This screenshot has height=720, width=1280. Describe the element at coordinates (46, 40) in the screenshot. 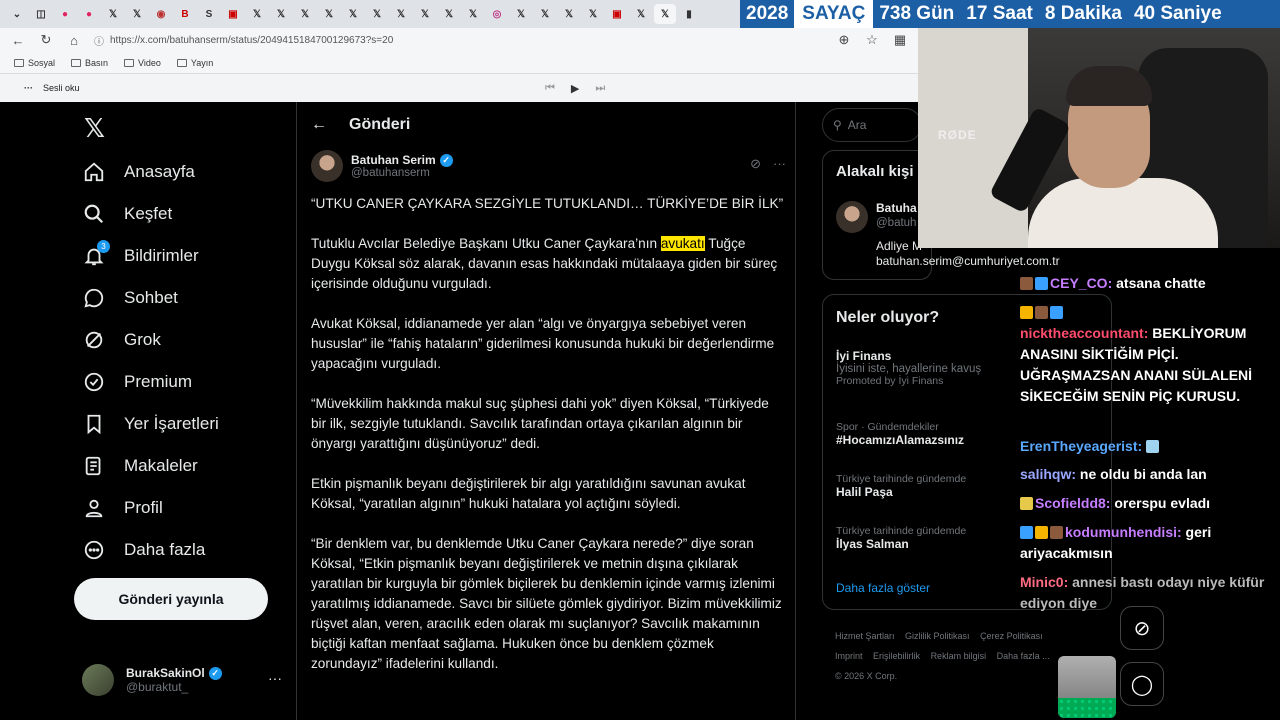

I see `reload-icon: ↻` at that location.